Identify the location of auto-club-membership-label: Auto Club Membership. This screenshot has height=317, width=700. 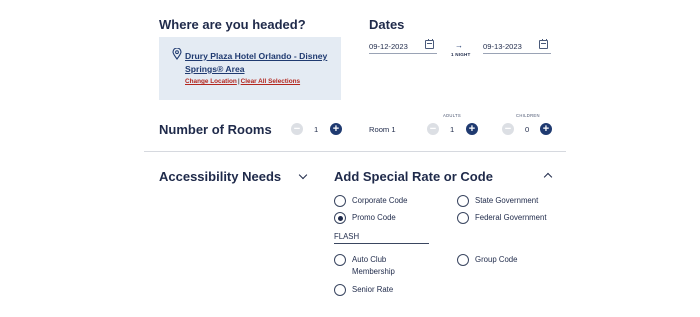
(382, 266).